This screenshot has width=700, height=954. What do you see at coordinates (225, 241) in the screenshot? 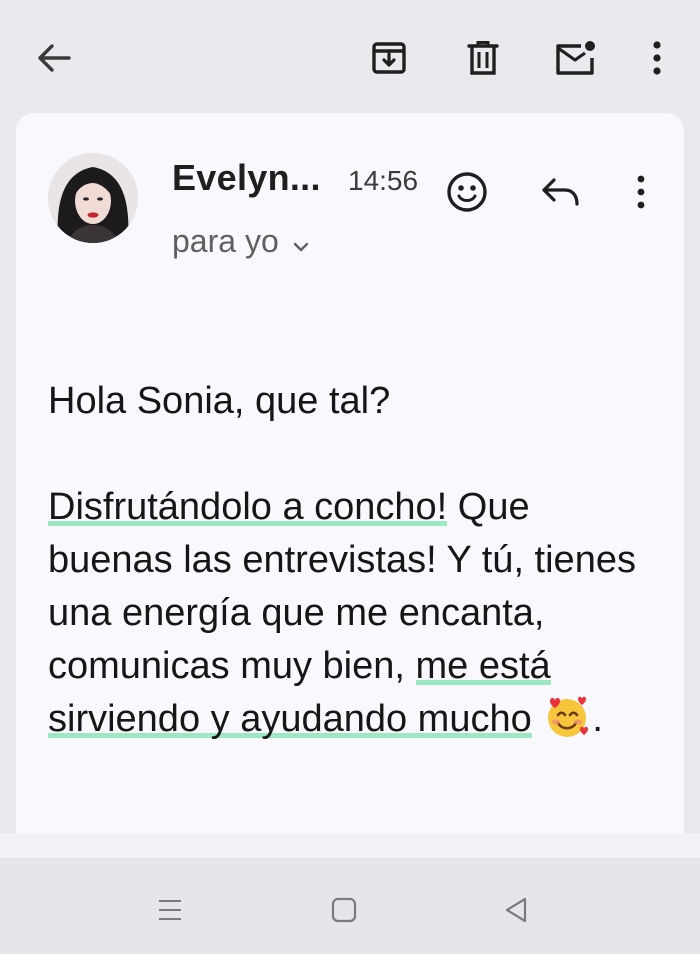
I see `recipient-label: para yo` at bounding box center [225, 241].